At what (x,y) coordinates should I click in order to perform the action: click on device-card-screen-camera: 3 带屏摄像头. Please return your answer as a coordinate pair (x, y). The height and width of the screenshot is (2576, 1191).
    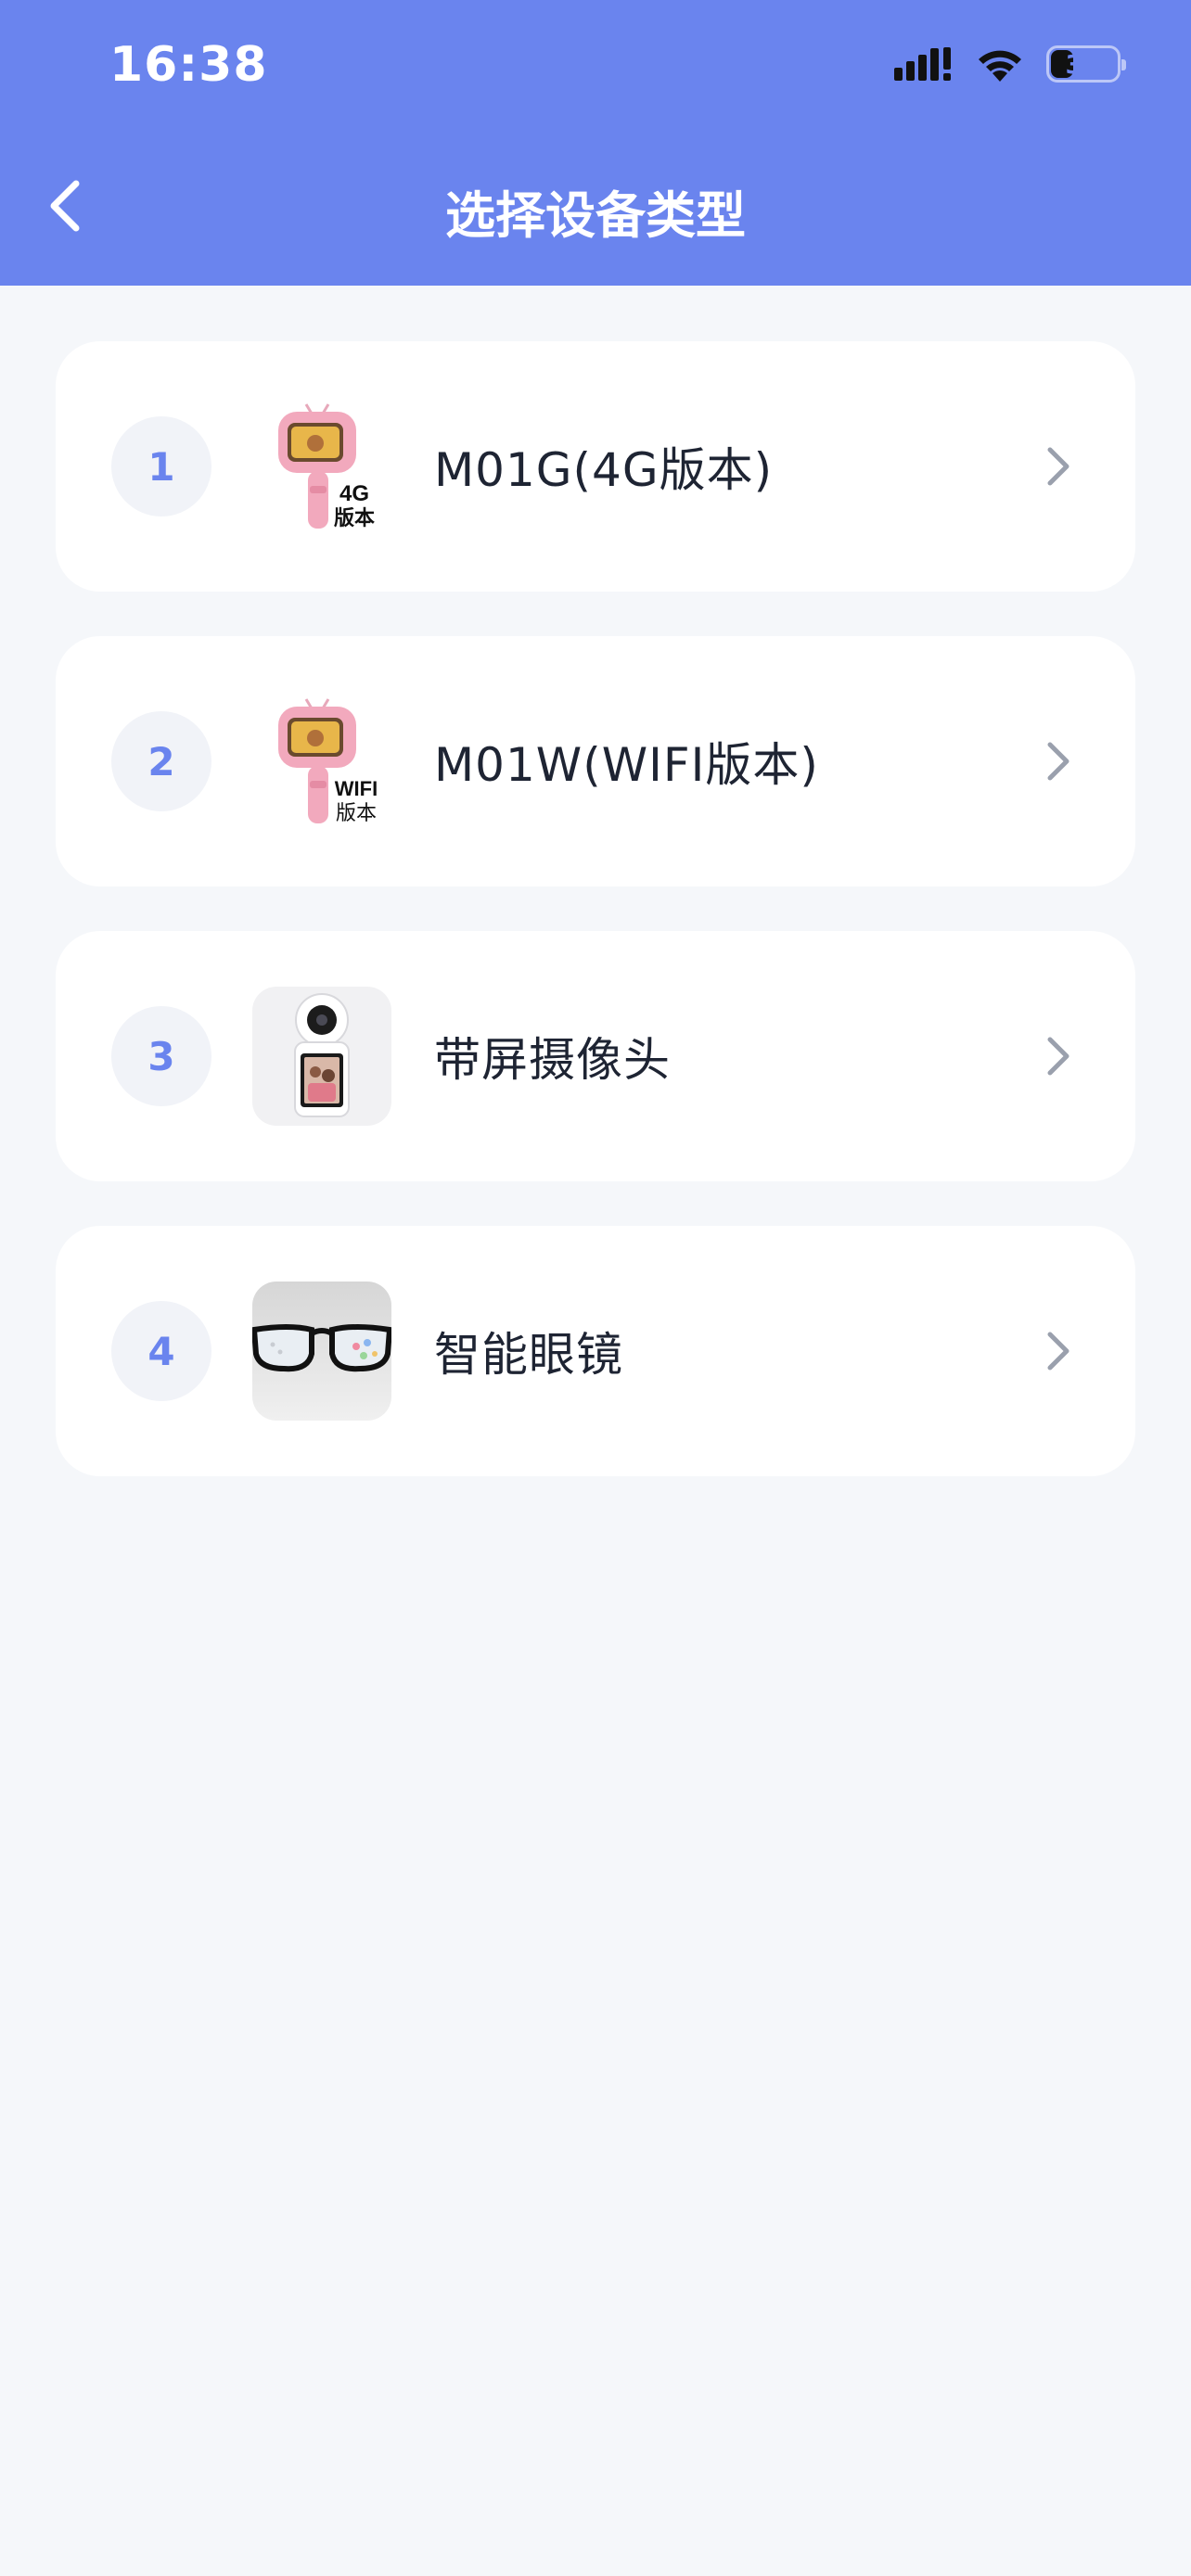
    Looking at the image, I should click on (595, 1056).